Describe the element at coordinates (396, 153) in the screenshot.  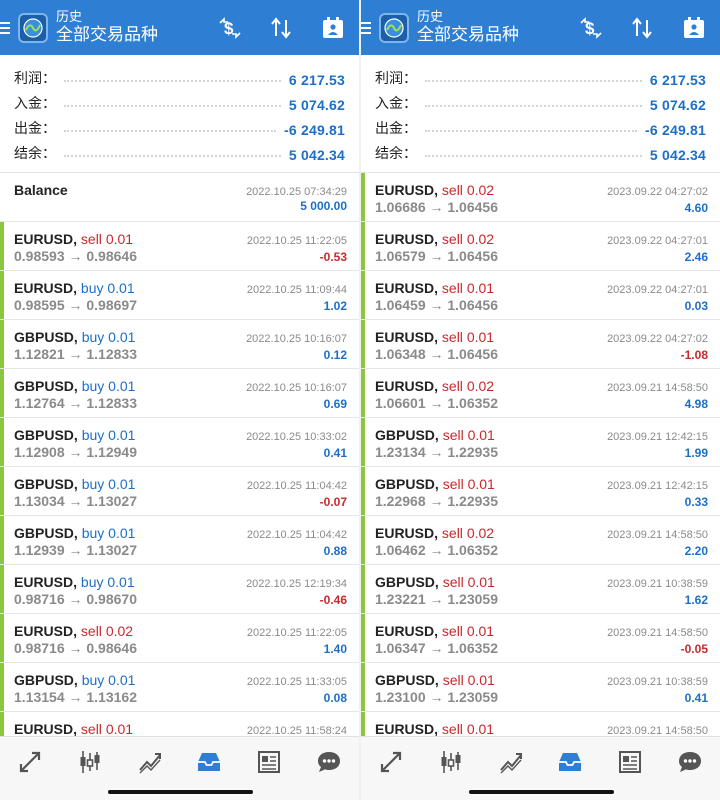
I see `summary-label: 结余：` at that location.